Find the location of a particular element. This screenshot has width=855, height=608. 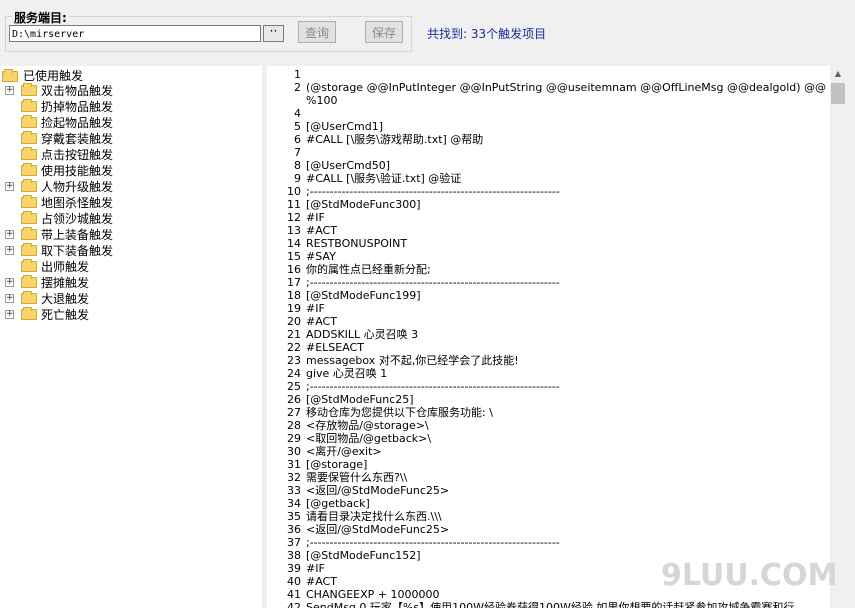

code-line: 29 <取回物品/@getback>\ is located at coordinates (349, 438).